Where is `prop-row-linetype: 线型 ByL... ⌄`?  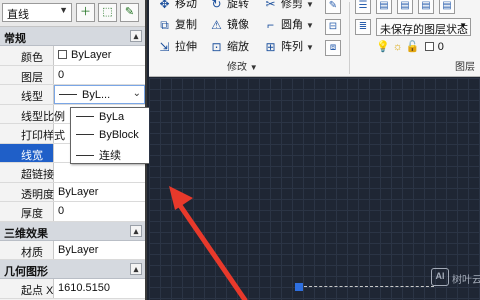
prop-row-linetype: 线型 ByL... ⌄ is located at coordinates (72, 95).